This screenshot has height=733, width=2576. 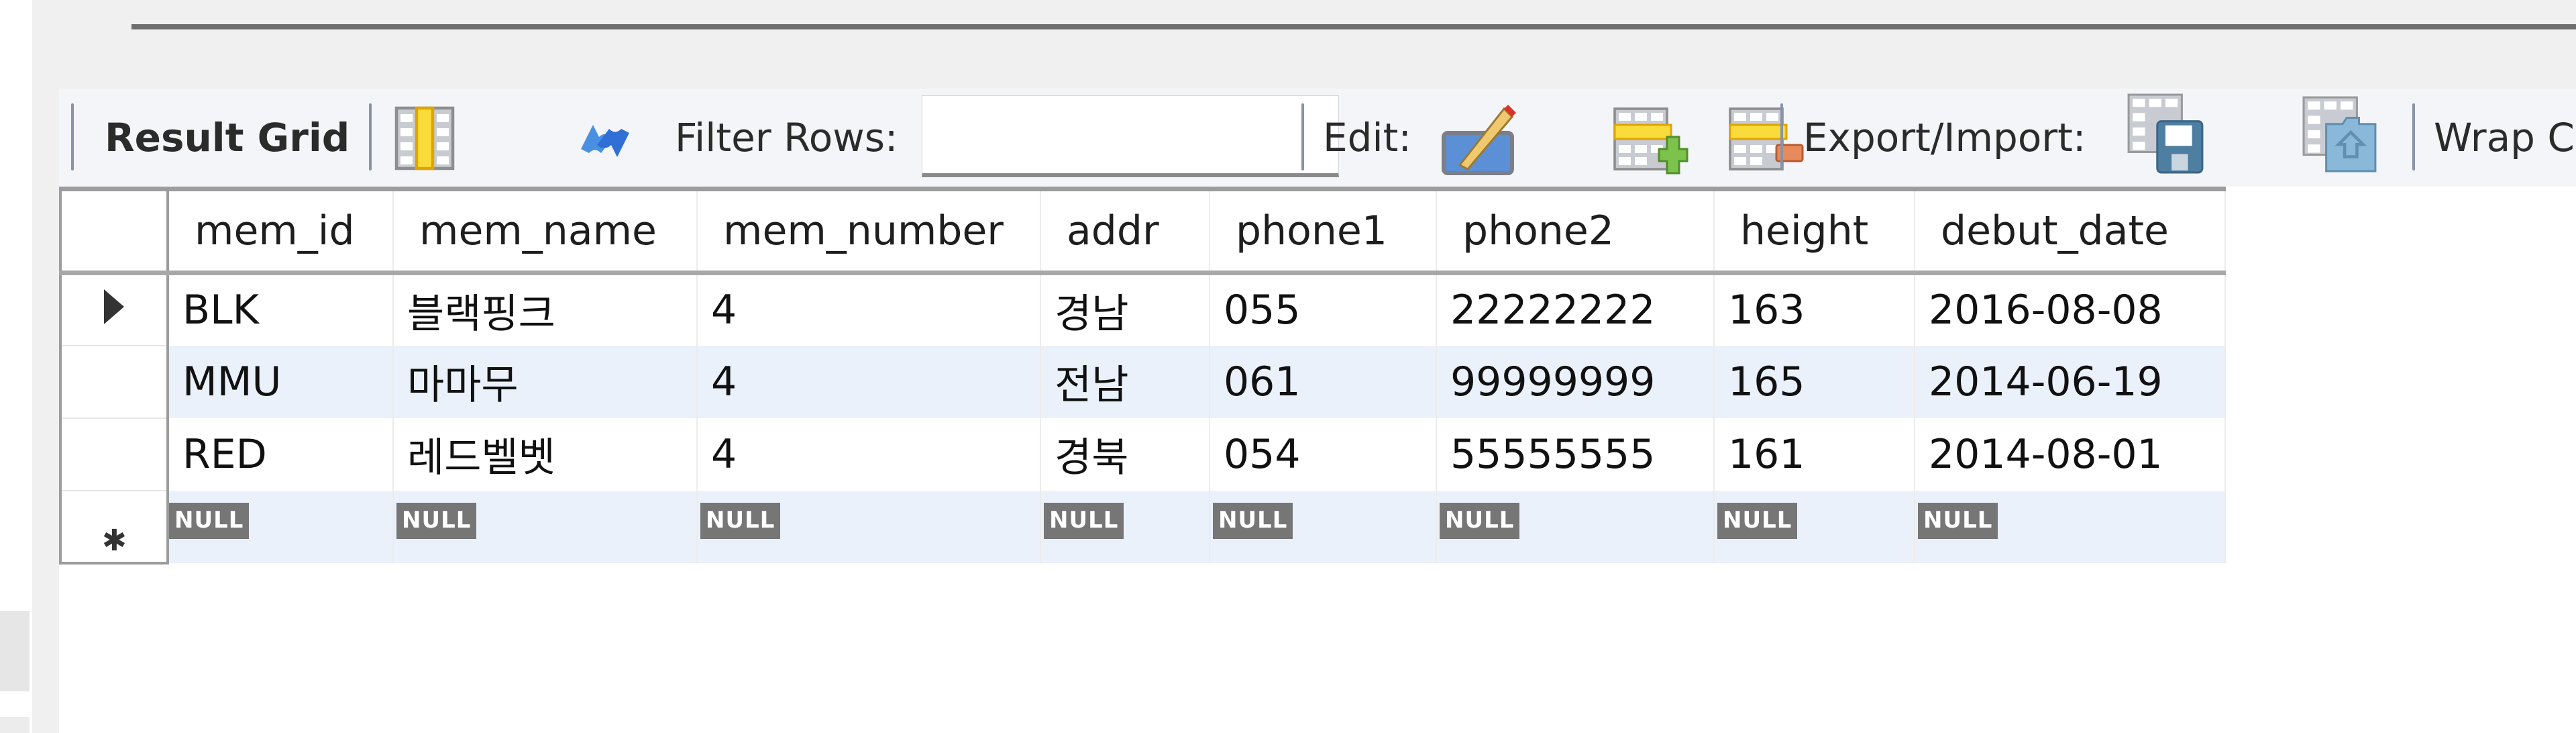 I want to click on edit-label: Edit:, so click(x=1367, y=137).